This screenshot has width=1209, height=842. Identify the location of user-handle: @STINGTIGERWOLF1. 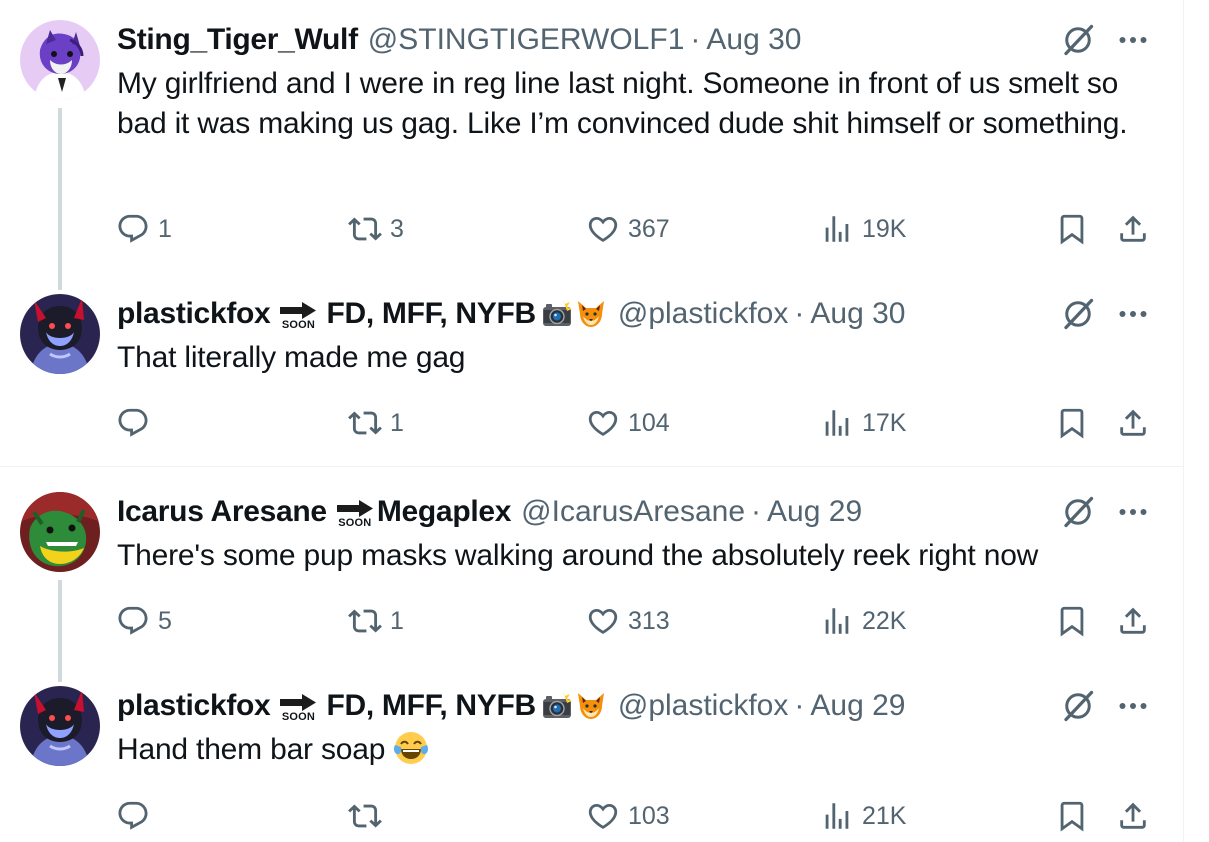
(526, 40).